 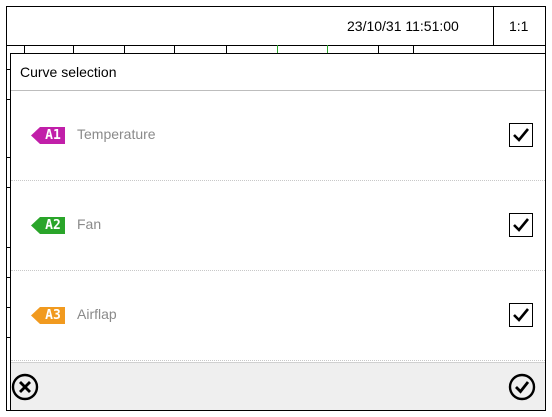 I want to click on curve-label-airflap: Airflap, so click(x=97, y=314).